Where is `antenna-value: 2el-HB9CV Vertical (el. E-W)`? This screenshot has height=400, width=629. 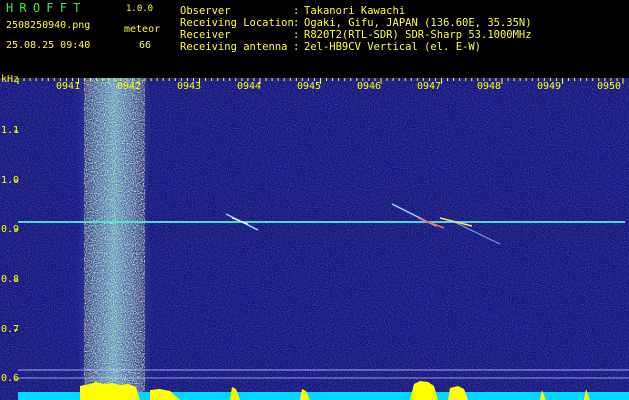 antenna-value: 2el-HB9CV Vertical (el. E-W) is located at coordinates (393, 47).